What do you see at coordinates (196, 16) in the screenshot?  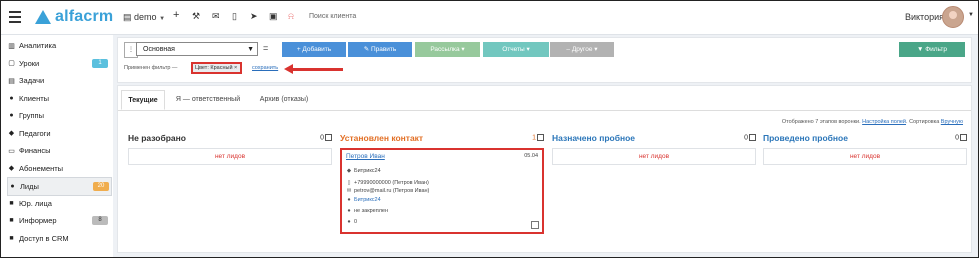 I see `wrench-icon: ⚒` at bounding box center [196, 16].